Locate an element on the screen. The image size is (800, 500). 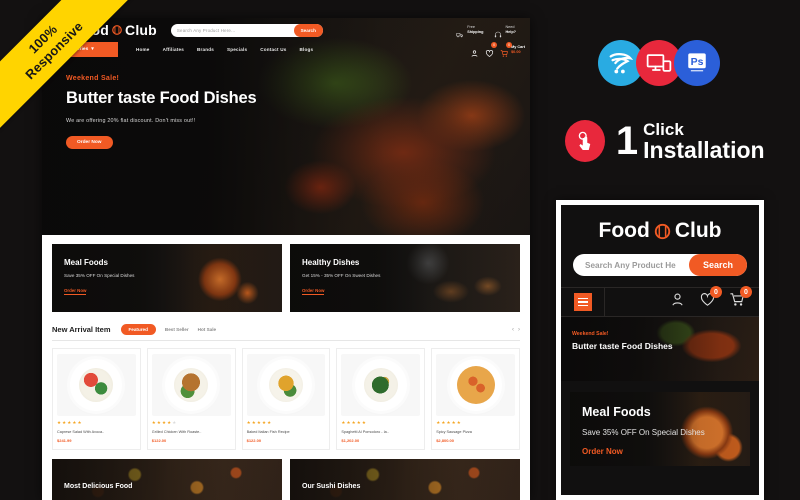
product-name: Baked Italian Fish Recipe is located at coordinates (268, 431).